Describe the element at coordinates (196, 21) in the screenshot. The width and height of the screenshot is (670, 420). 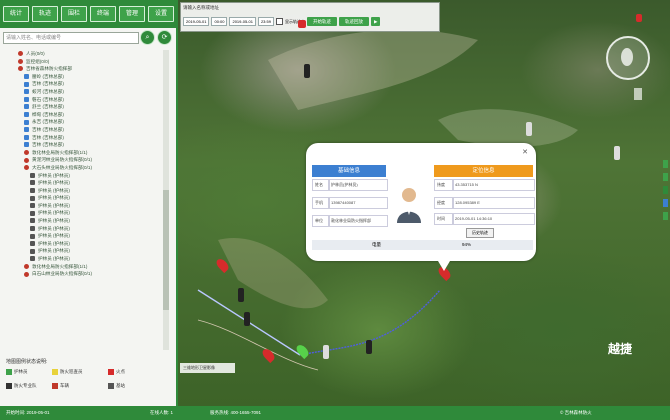
I see `date-from-input: 2019-05-01` at that location.